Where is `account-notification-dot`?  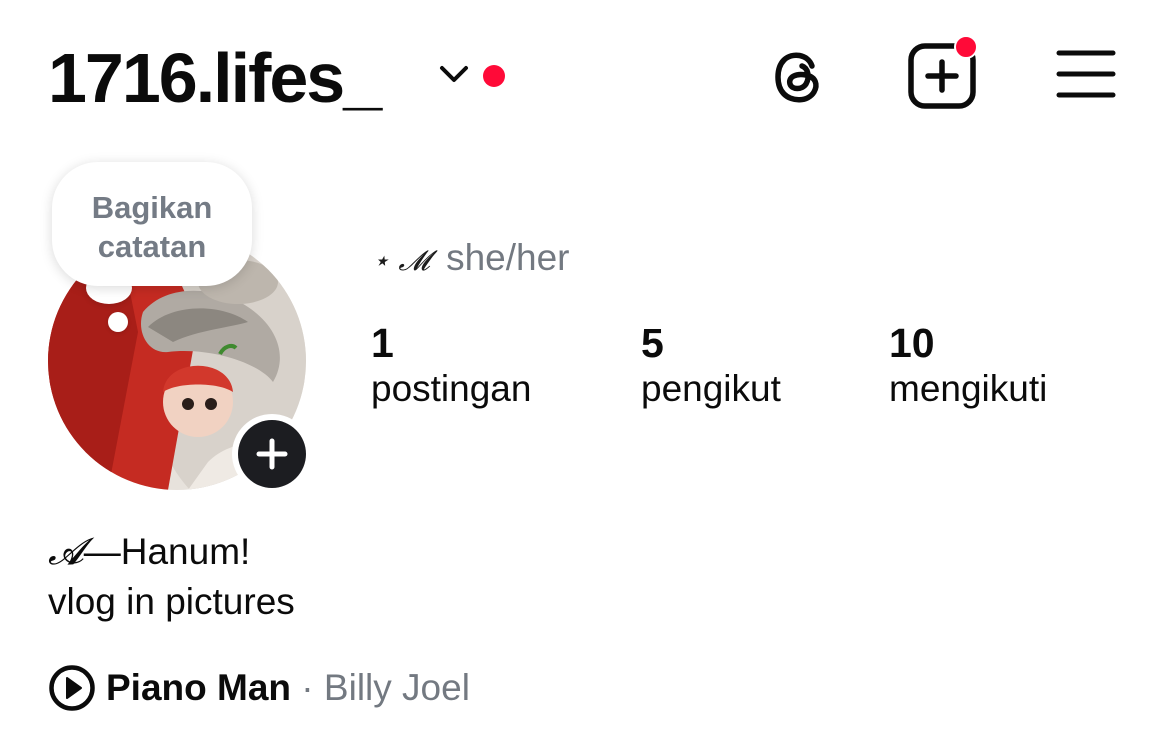 account-notification-dot is located at coordinates (494, 76).